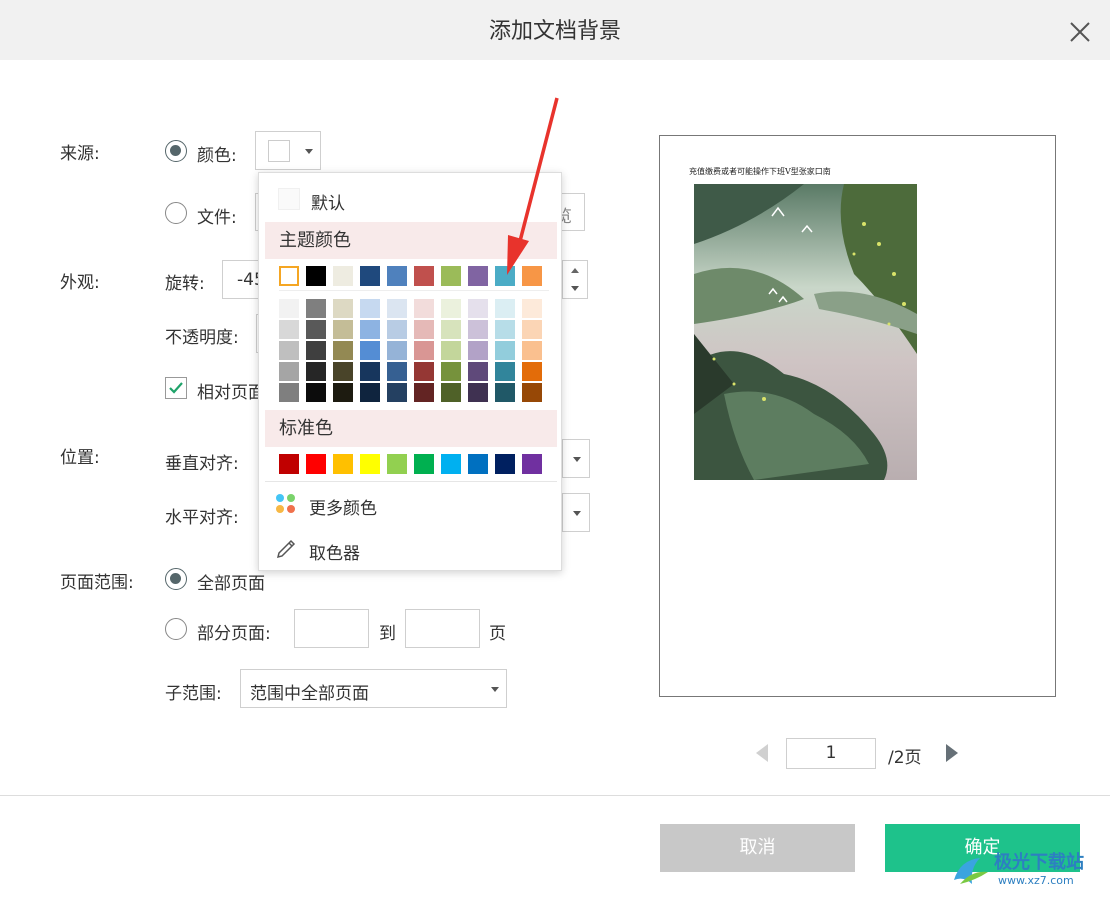 This screenshot has height=900, width=1110. What do you see at coordinates (575, 270) in the screenshot?
I see `stepper-up-icon` at bounding box center [575, 270].